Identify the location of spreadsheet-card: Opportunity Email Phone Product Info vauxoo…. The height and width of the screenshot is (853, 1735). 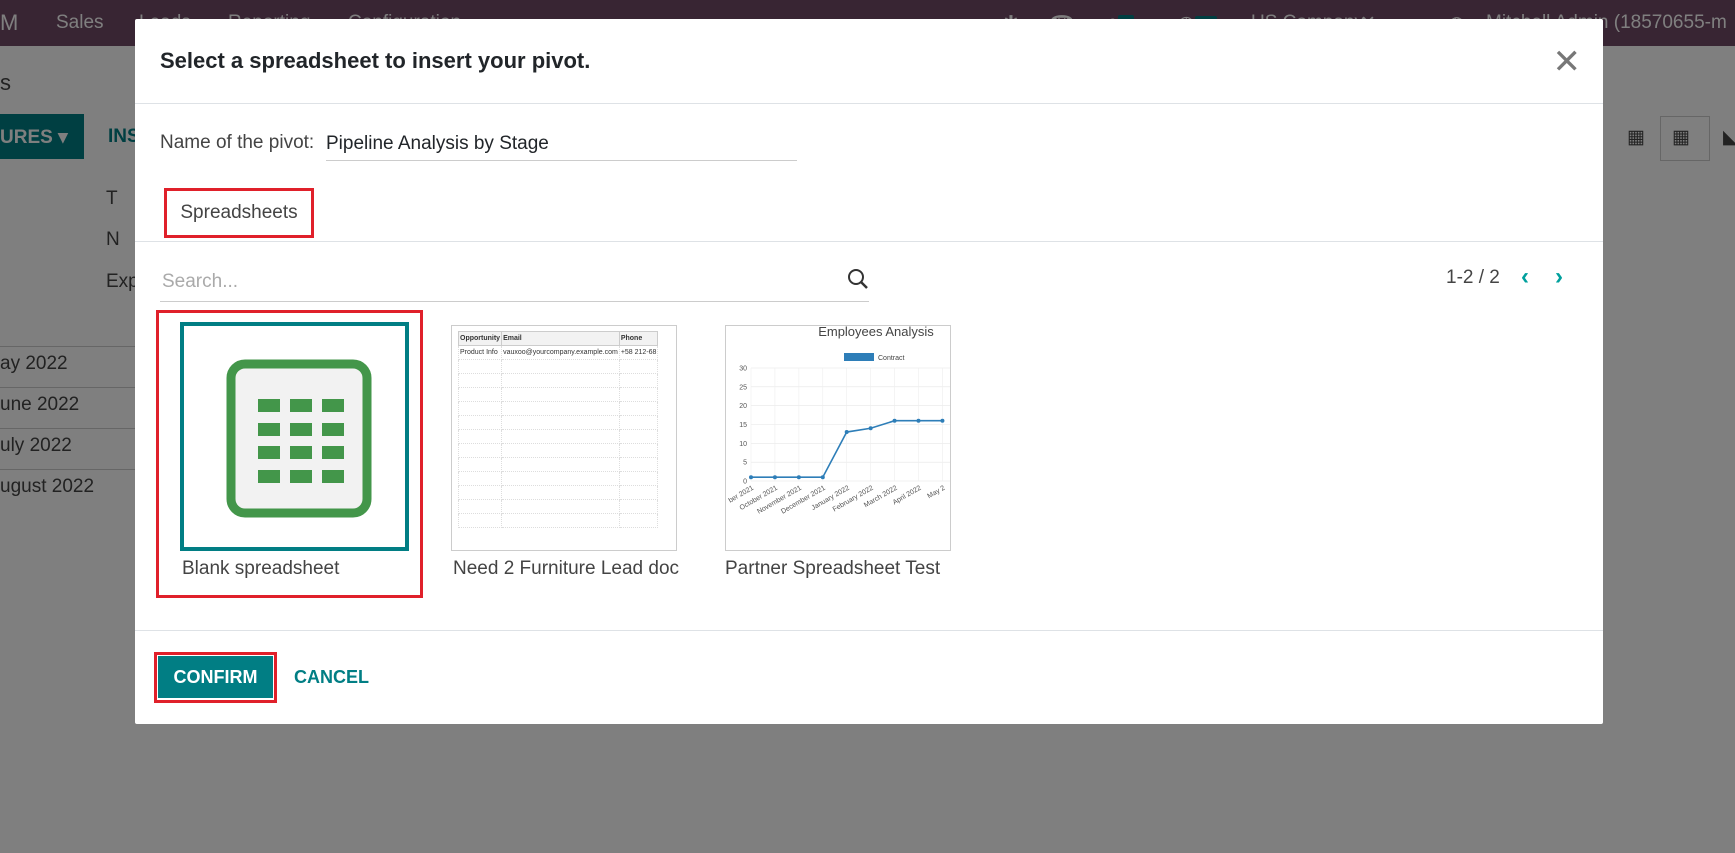
(564, 438).